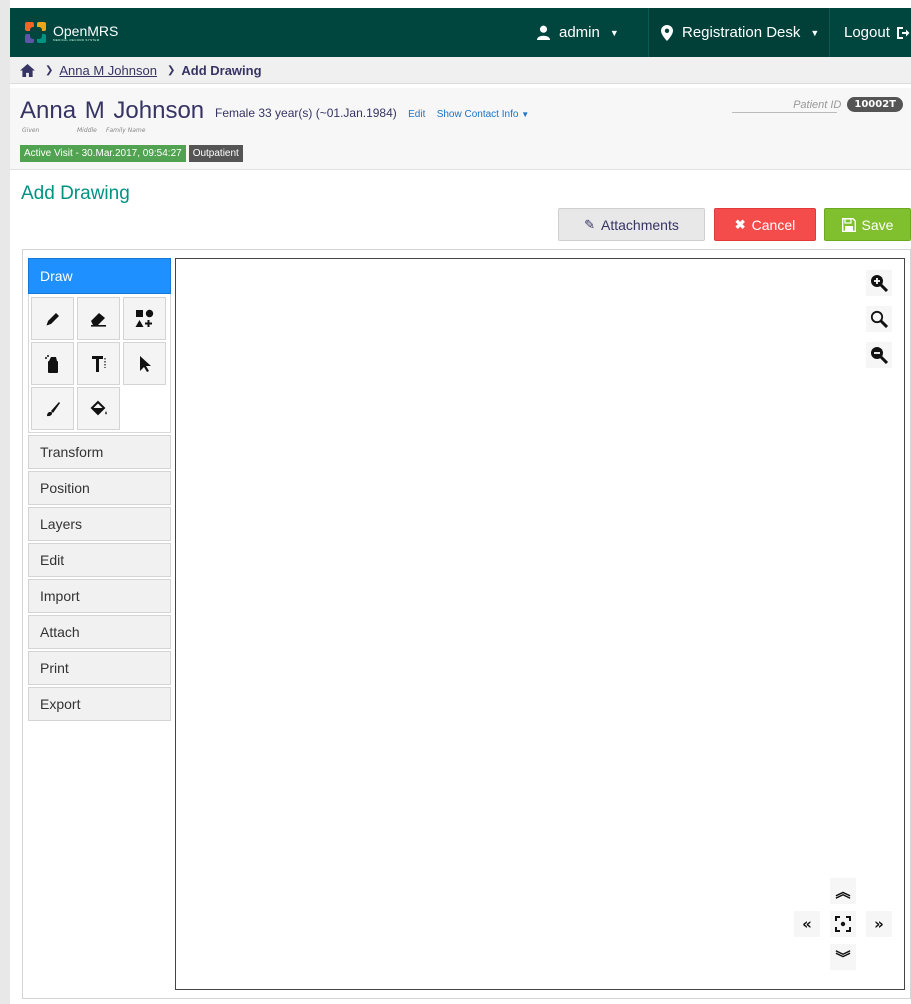 The height and width of the screenshot is (1004, 911). What do you see at coordinates (103, 153) in the screenshot?
I see `active-visit-badge: Active Visit - 30.Mar.2017, 09:54:27` at bounding box center [103, 153].